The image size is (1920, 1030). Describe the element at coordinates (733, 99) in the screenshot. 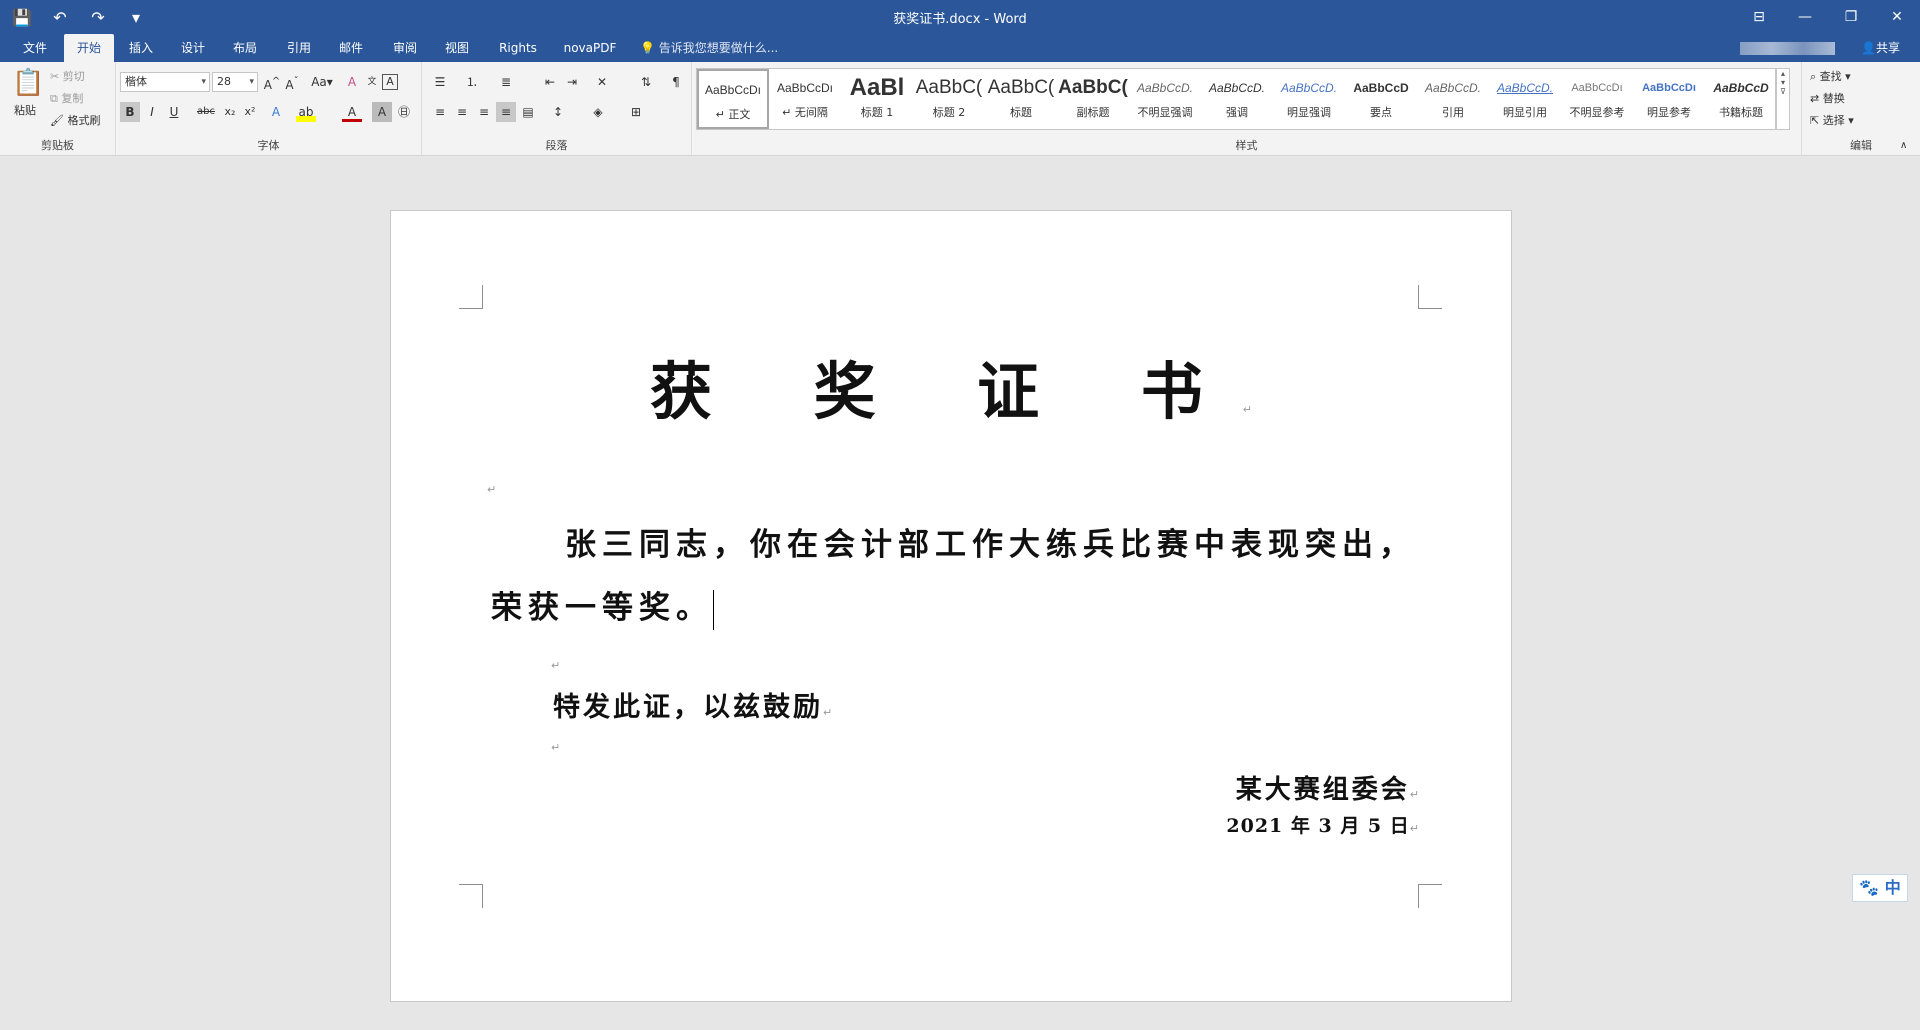

I see `style-normal: AaBbCcDı ↵ 正文` at that location.